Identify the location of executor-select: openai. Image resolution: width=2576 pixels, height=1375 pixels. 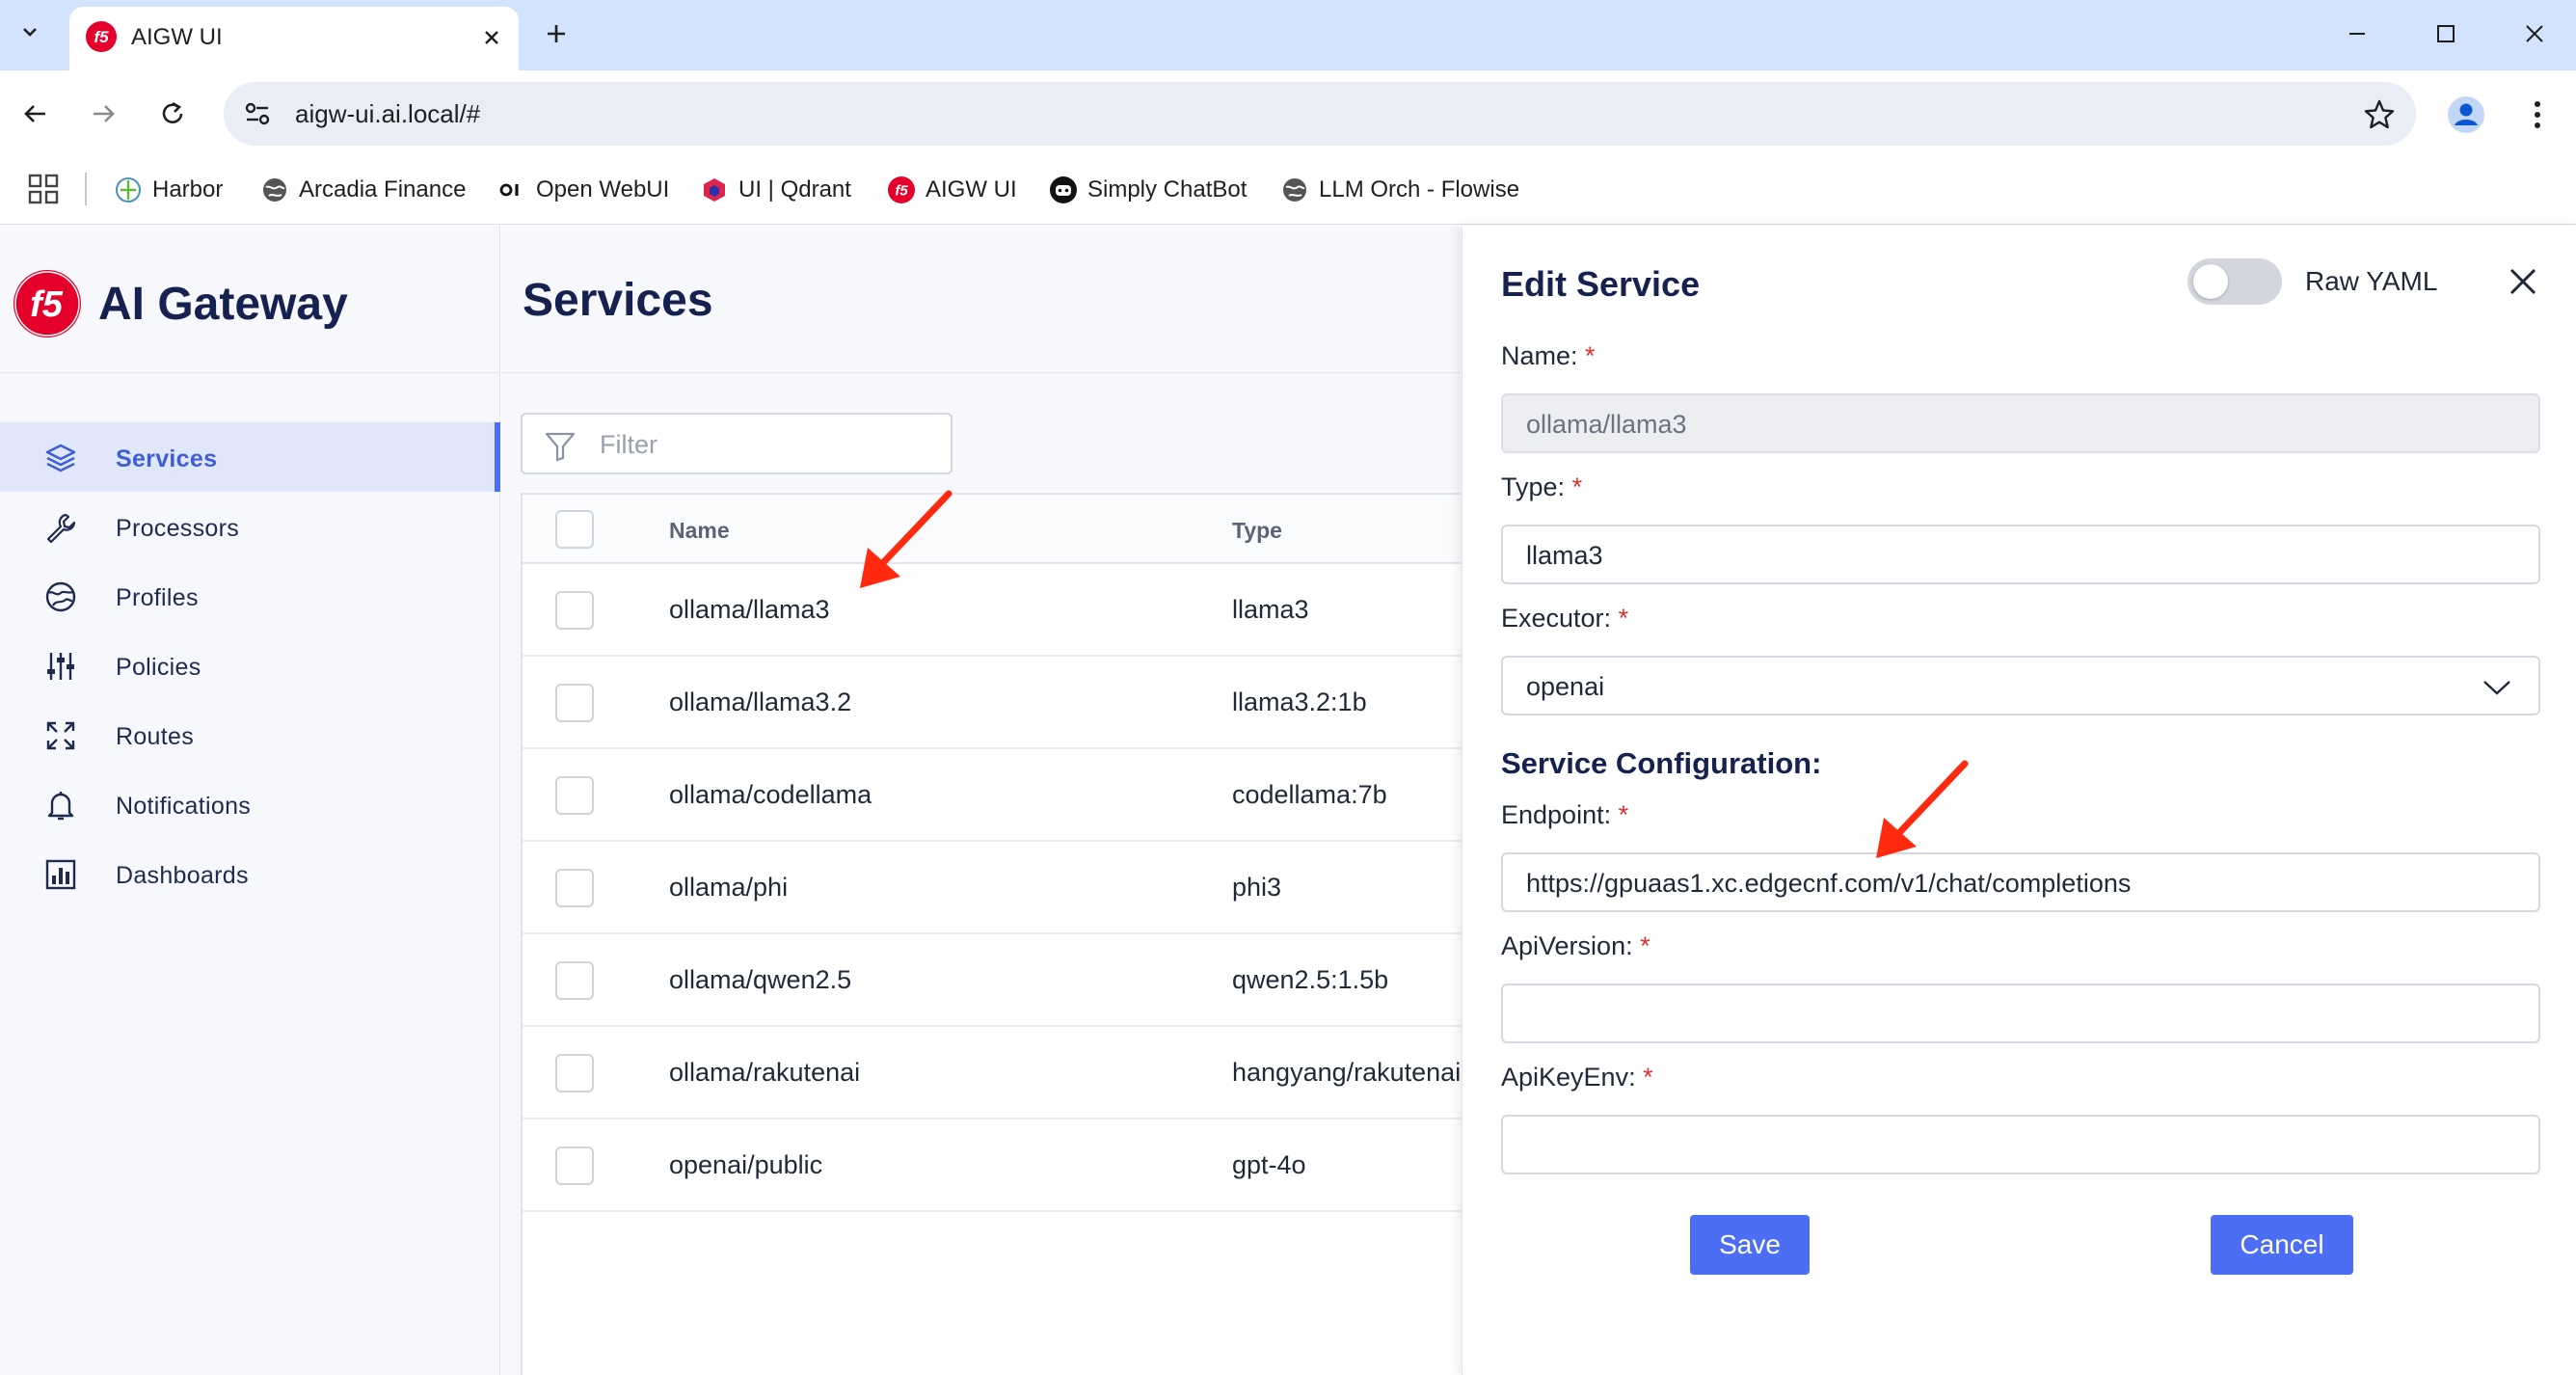
(2021, 685).